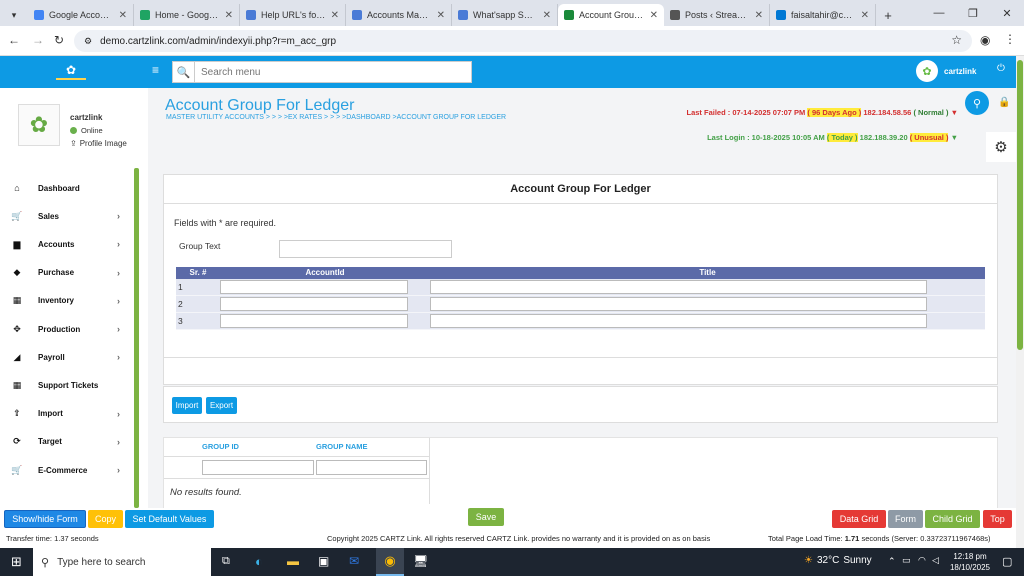 The image size is (1024, 576). I want to click on sidebar-scrollbar, so click(136, 338).